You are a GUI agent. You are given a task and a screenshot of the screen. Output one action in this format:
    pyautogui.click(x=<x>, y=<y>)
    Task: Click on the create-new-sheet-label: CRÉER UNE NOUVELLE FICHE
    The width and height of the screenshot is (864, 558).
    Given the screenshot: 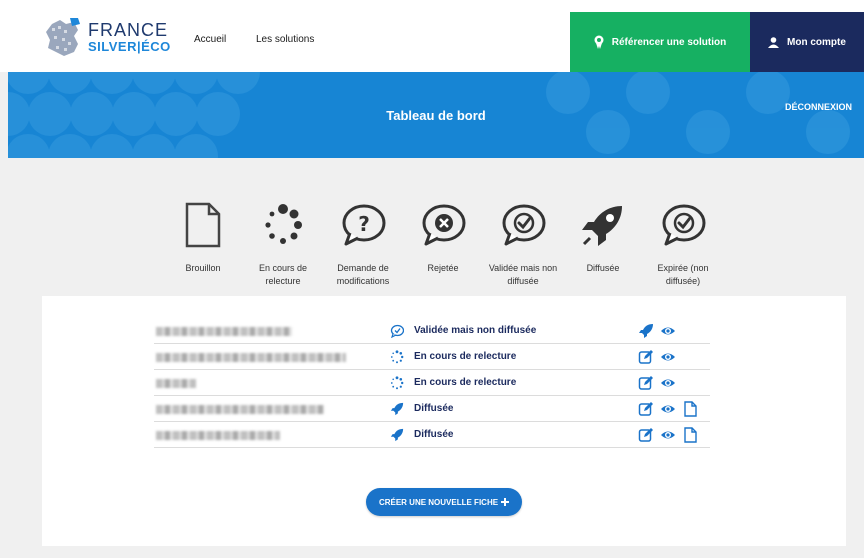 What is the action you would take?
    pyautogui.click(x=438, y=502)
    